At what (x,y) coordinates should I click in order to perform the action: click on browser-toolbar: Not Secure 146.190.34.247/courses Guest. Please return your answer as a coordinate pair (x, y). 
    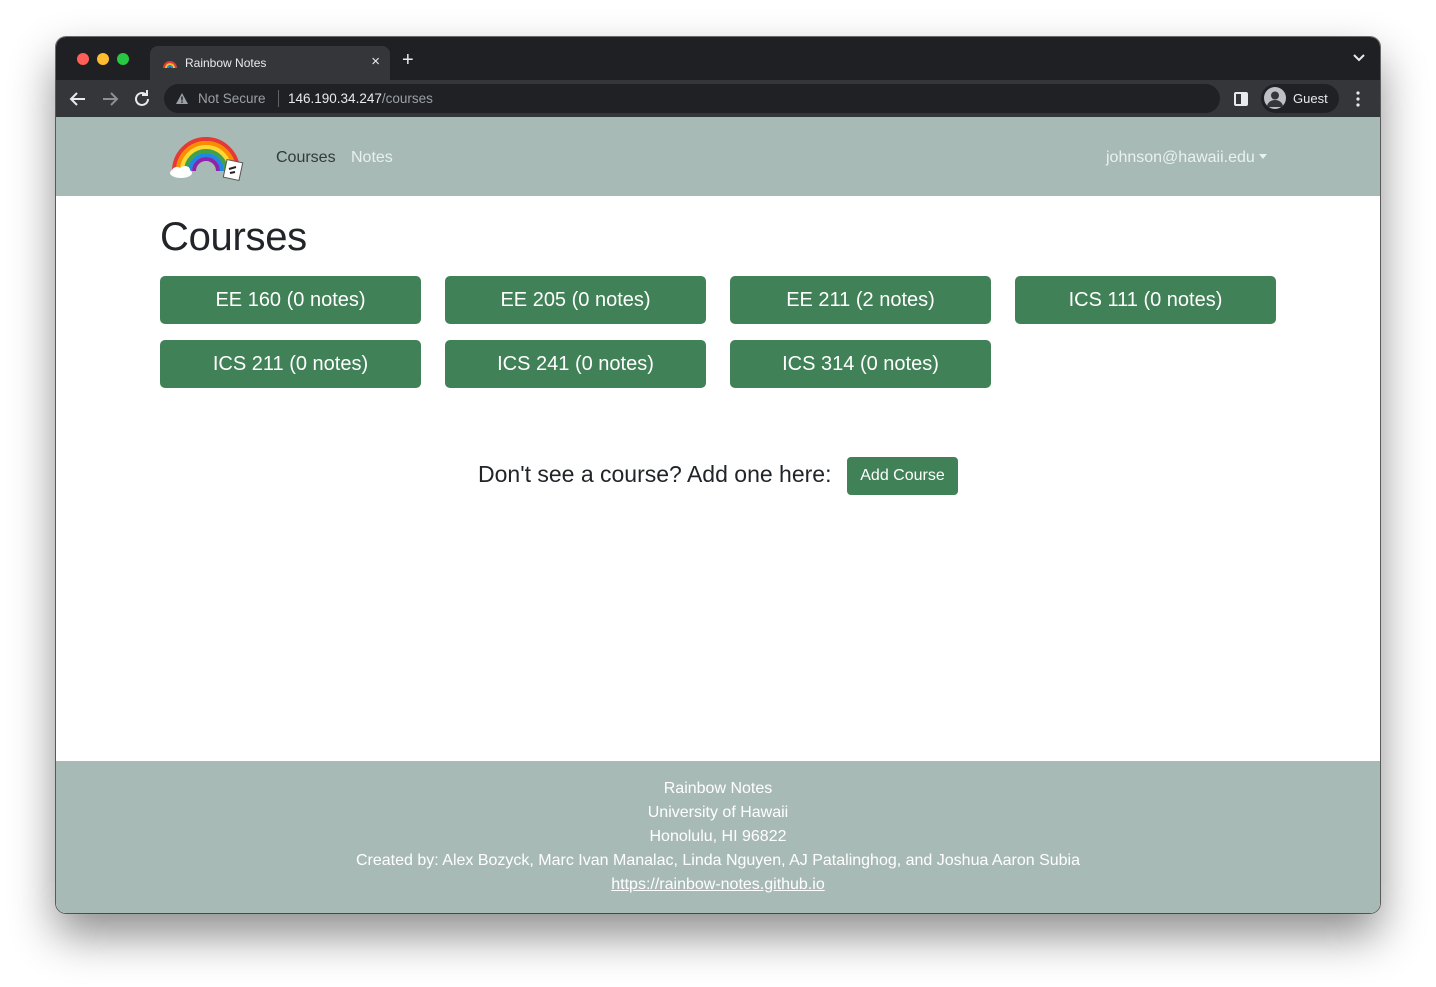
    Looking at the image, I should click on (718, 98).